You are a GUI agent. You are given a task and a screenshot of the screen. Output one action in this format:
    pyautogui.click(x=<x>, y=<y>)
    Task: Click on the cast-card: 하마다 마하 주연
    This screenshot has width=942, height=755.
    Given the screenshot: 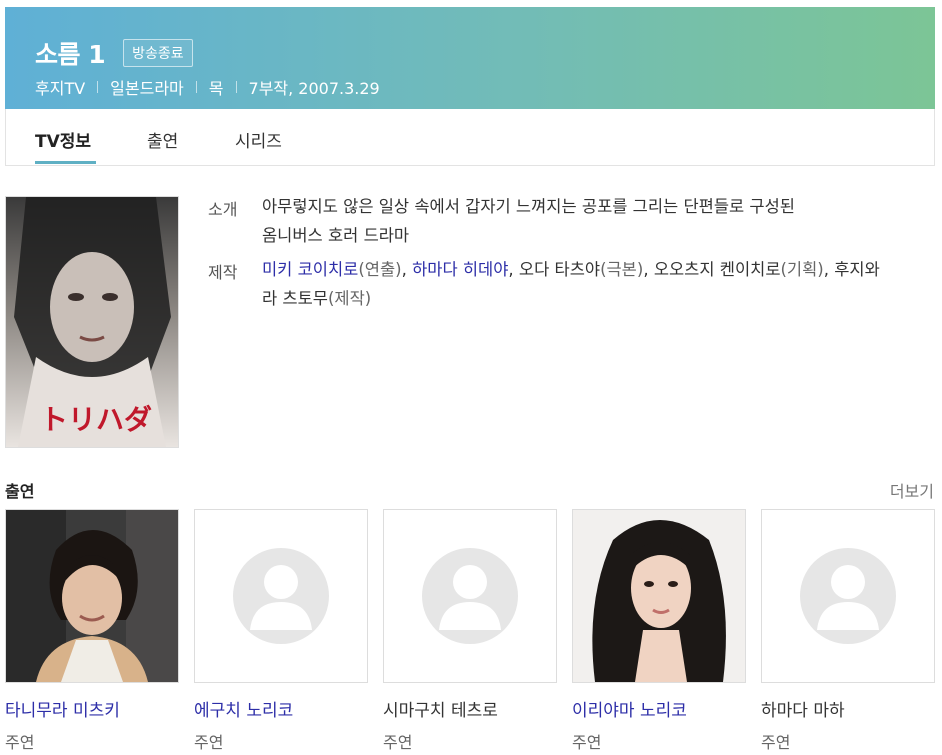 What is the action you would take?
    pyautogui.click(x=848, y=631)
    